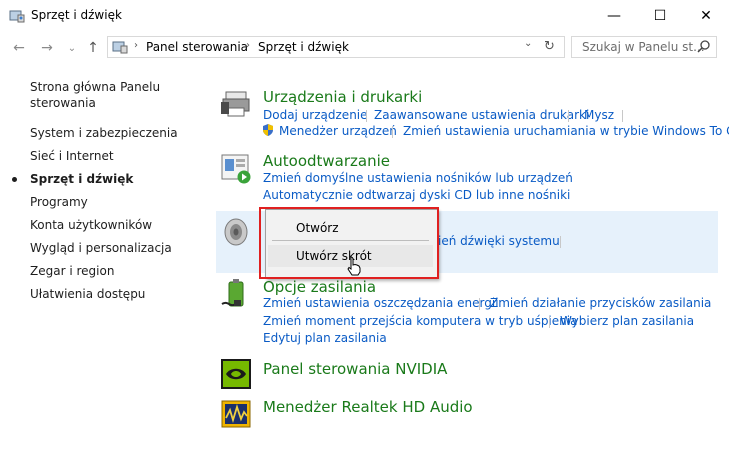 Image resolution: width=729 pixels, height=459 pixels. What do you see at coordinates (342, 97) in the screenshot?
I see `category-title-devices: Urządzenia i drukarki` at bounding box center [342, 97].